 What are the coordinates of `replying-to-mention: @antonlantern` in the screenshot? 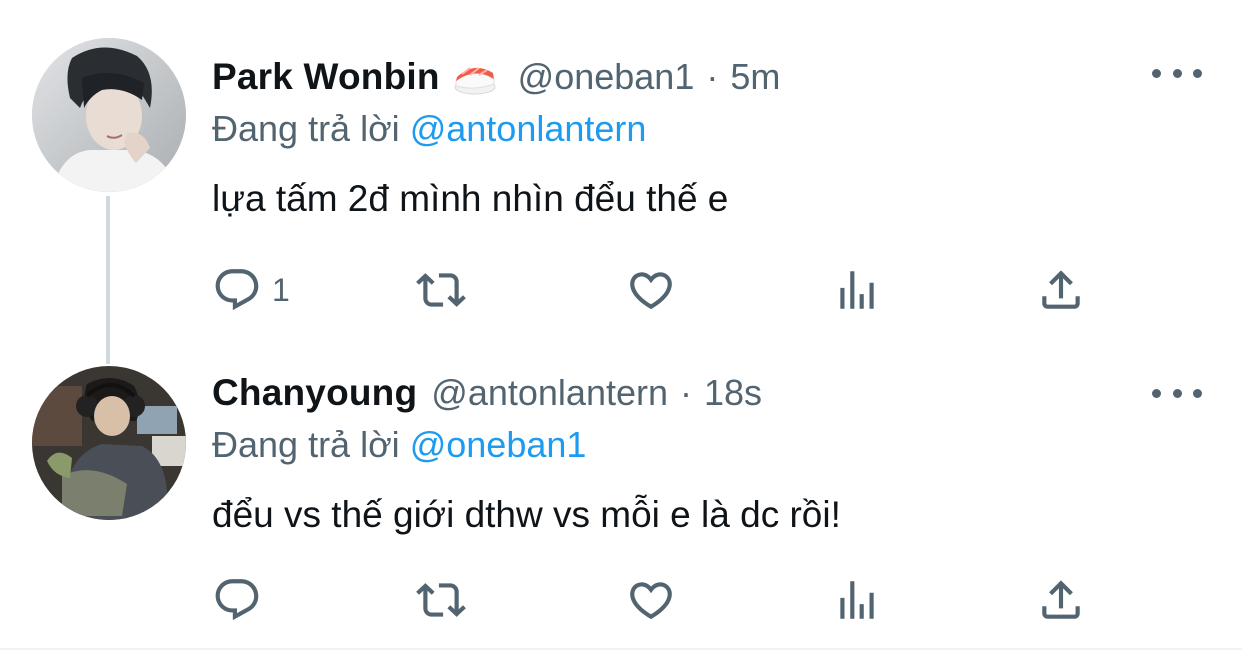 It's located at (528, 128).